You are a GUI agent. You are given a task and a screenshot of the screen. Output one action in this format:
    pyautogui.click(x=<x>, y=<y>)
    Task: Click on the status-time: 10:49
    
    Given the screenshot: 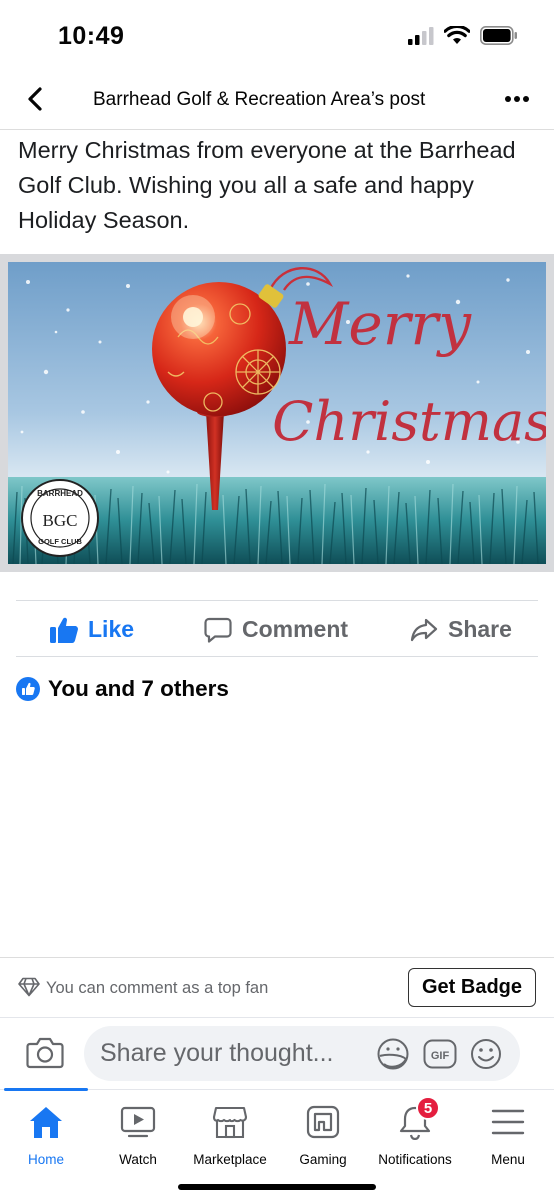 What is the action you would take?
    pyautogui.click(x=91, y=36)
    